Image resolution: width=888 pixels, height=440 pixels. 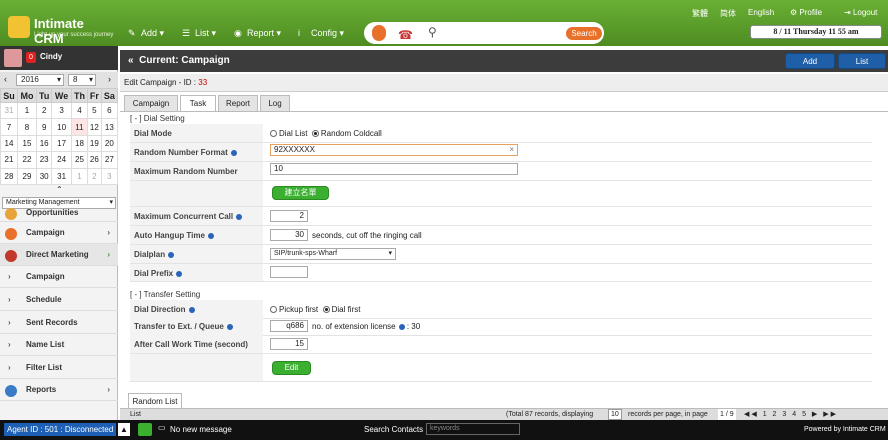 What do you see at coordinates (151, 103) in the screenshot?
I see `tab-campaign: Campaign` at bounding box center [151, 103].